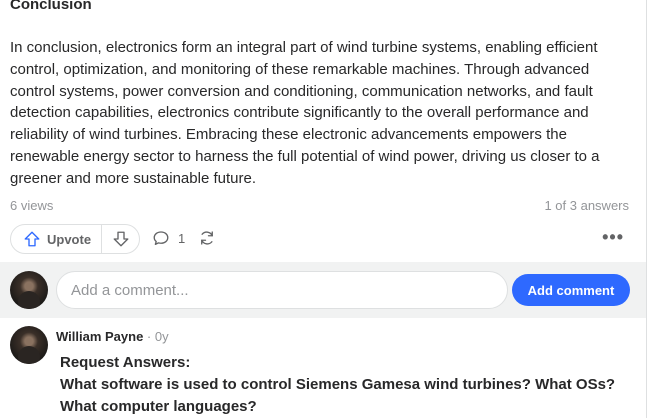 The image size is (647, 418). I want to click on vote-group: Upvote, so click(75, 239).